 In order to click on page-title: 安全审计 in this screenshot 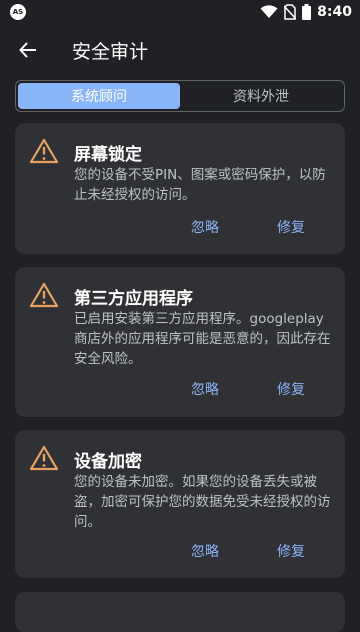, I will do `click(110, 51)`.